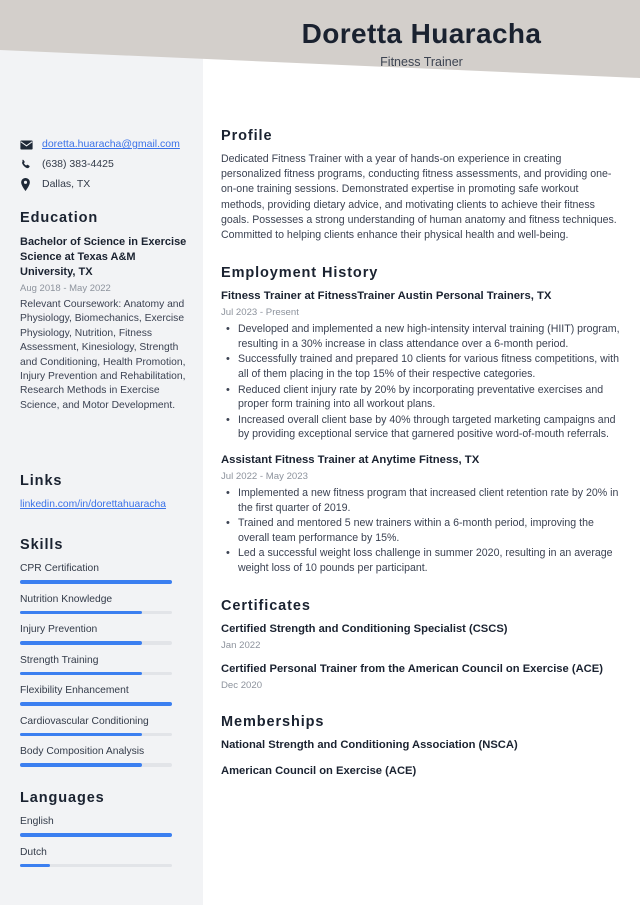  Describe the element at coordinates (33, 852) in the screenshot. I see `languages-label: Dutch` at that location.